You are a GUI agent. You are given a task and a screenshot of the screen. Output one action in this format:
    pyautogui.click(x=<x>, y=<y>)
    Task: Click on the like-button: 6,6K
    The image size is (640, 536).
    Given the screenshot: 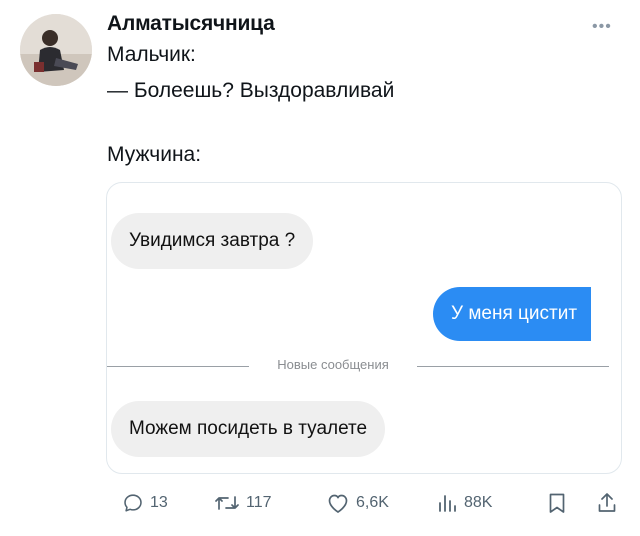 What is the action you would take?
    pyautogui.click(x=357, y=503)
    